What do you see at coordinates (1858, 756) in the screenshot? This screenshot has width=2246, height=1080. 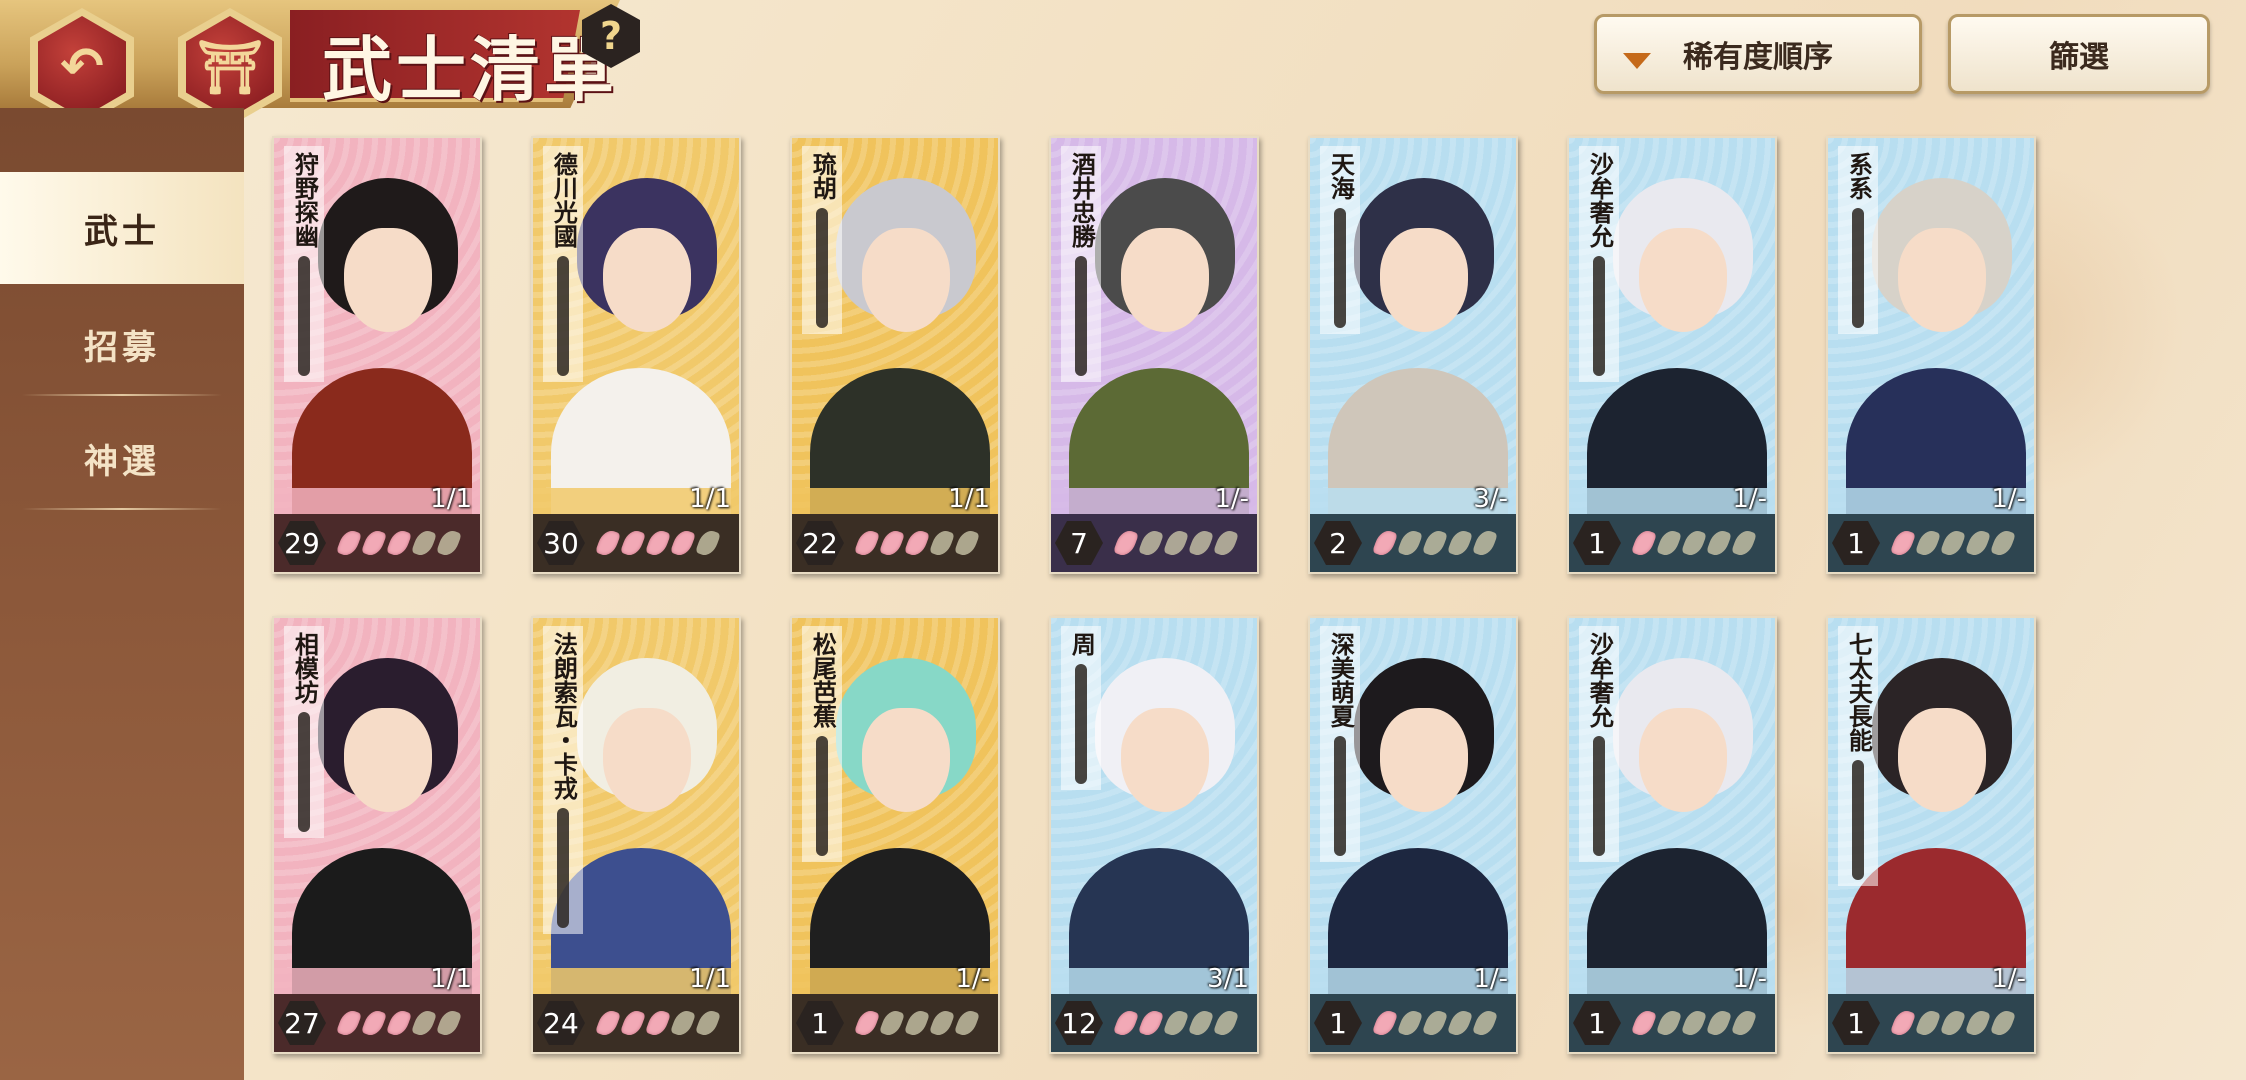 I see `character-name-plate: 七太夫長能` at bounding box center [1858, 756].